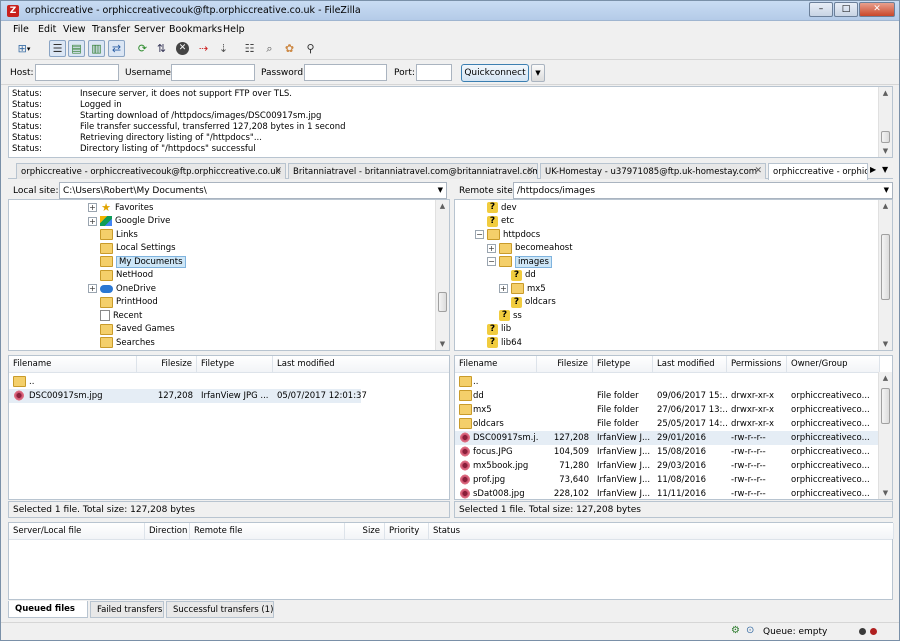 This screenshot has height=641, width=900. I want to click on site-manager-icon: ⊞ ▾, so click(24, 48).